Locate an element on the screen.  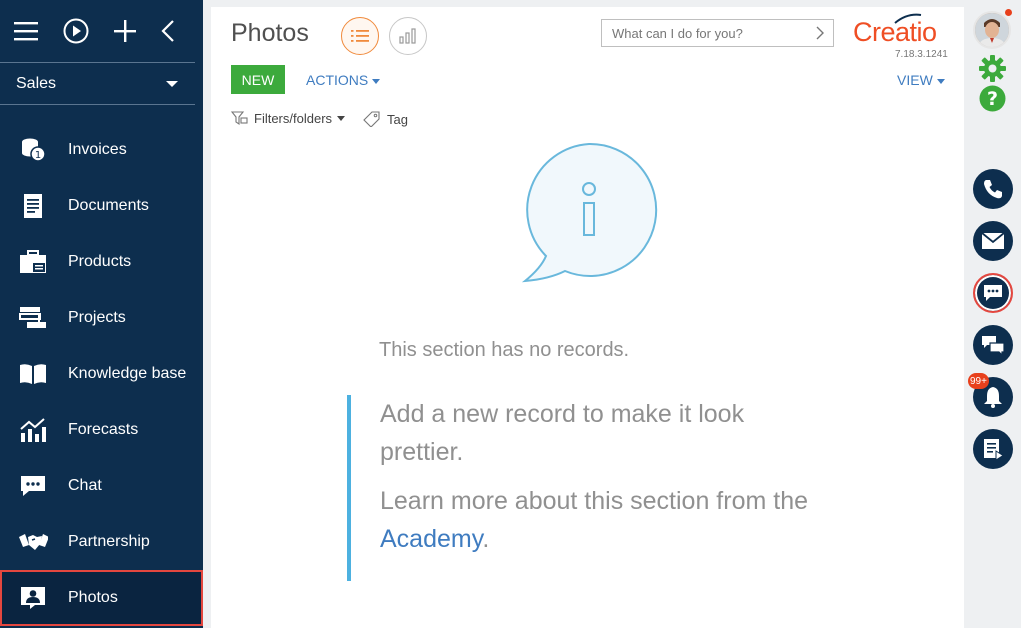
documents-icon is located at coordinates (33, 206).